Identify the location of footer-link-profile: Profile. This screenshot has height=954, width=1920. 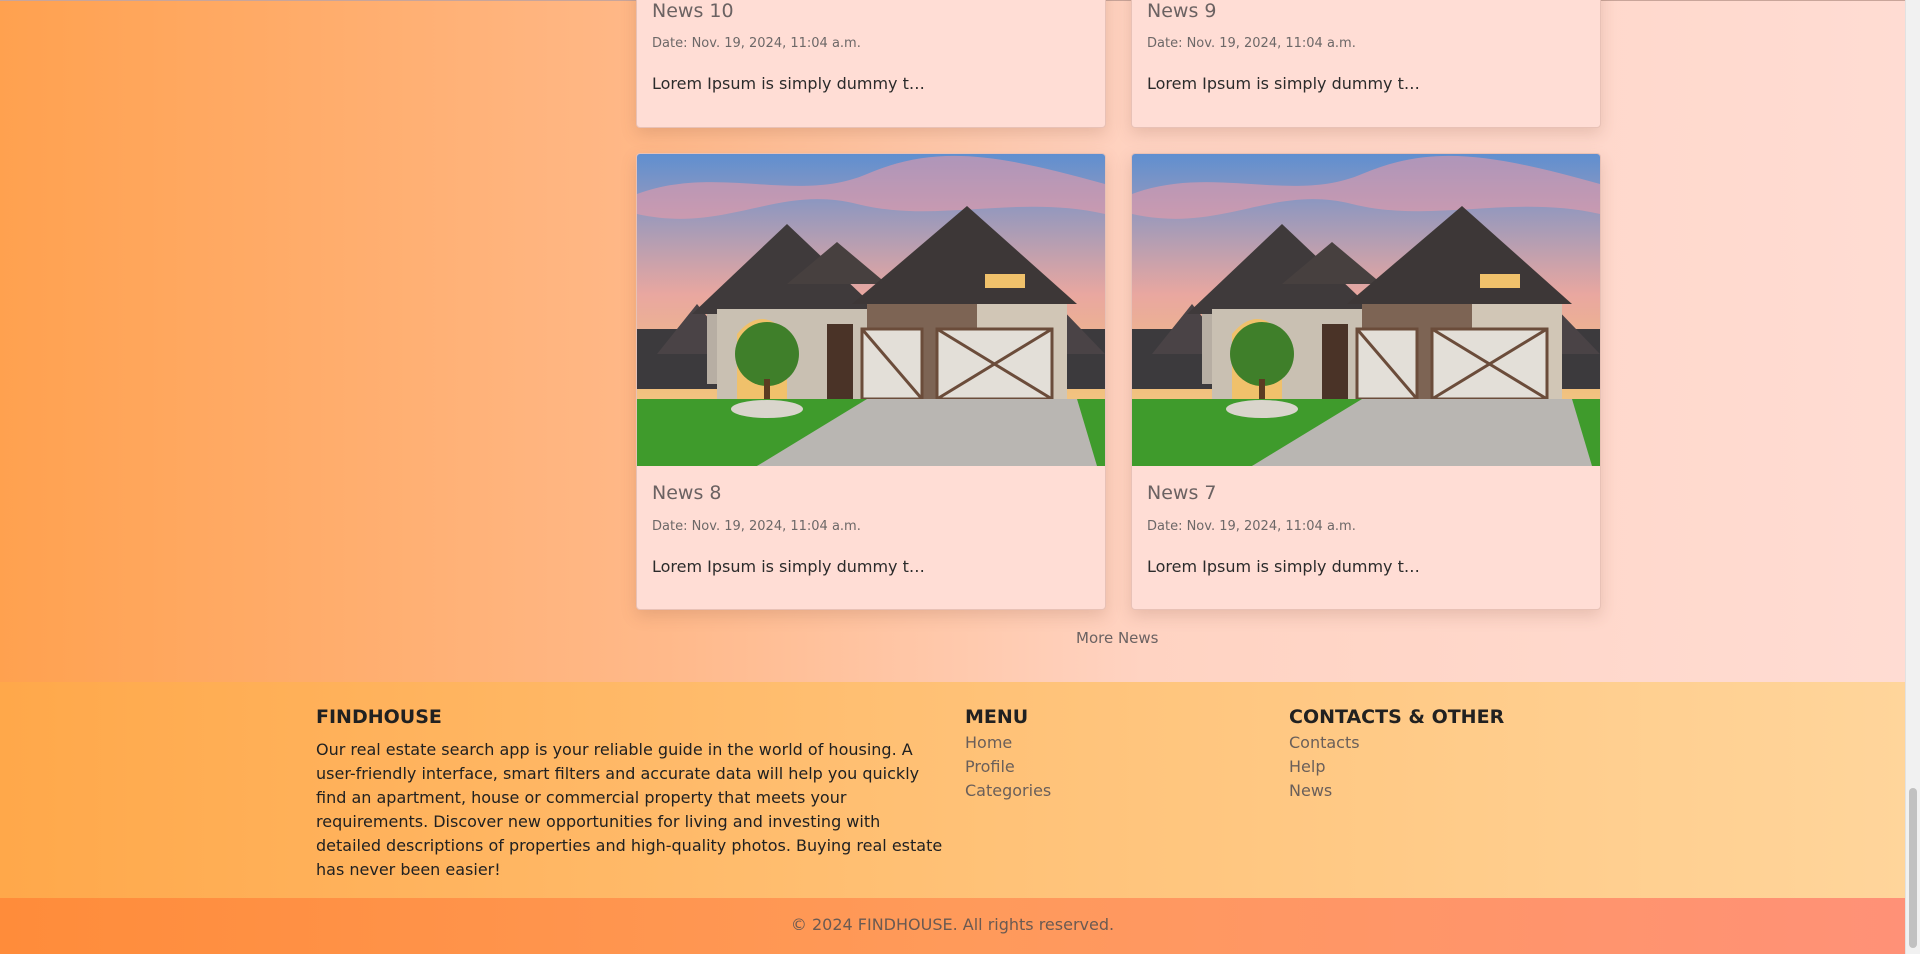
(990, 766).